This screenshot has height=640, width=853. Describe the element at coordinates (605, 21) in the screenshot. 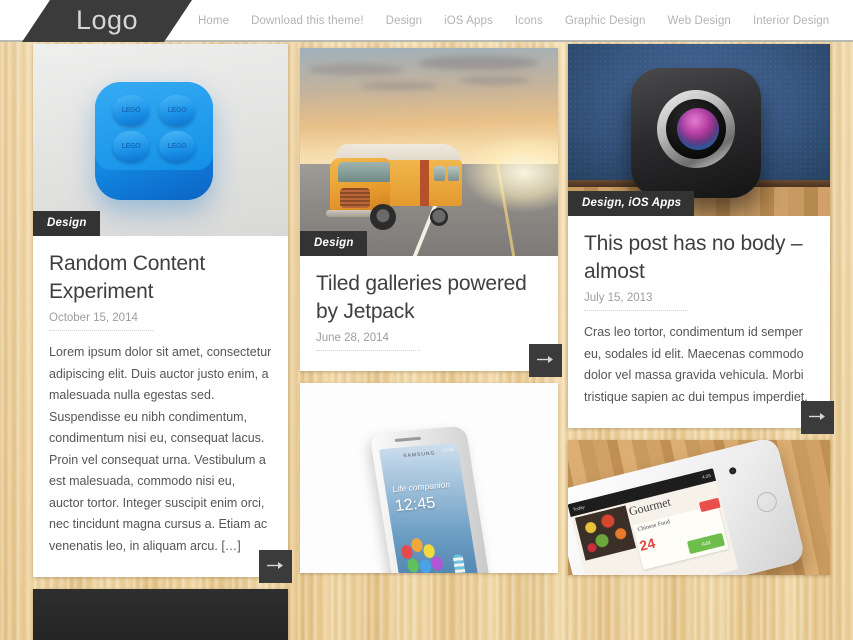

I see `nav-item-graphic-design: Graphic Design` at that location.